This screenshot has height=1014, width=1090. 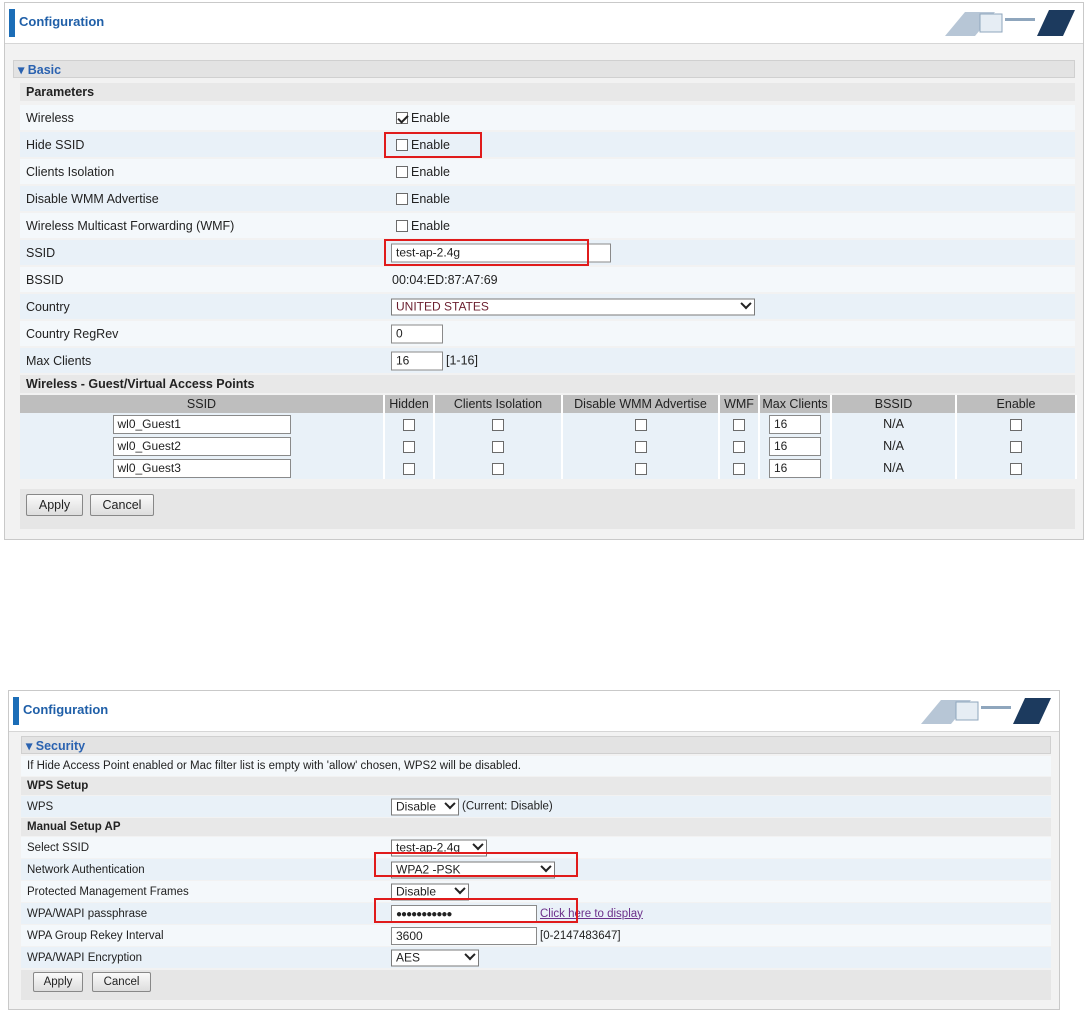 What do you see at coordinates (547, 384) in the screenshot?
I see `guest-ap-heading: Wireless - Guest/Virtual Access Points` at bounding box center [547, 384].